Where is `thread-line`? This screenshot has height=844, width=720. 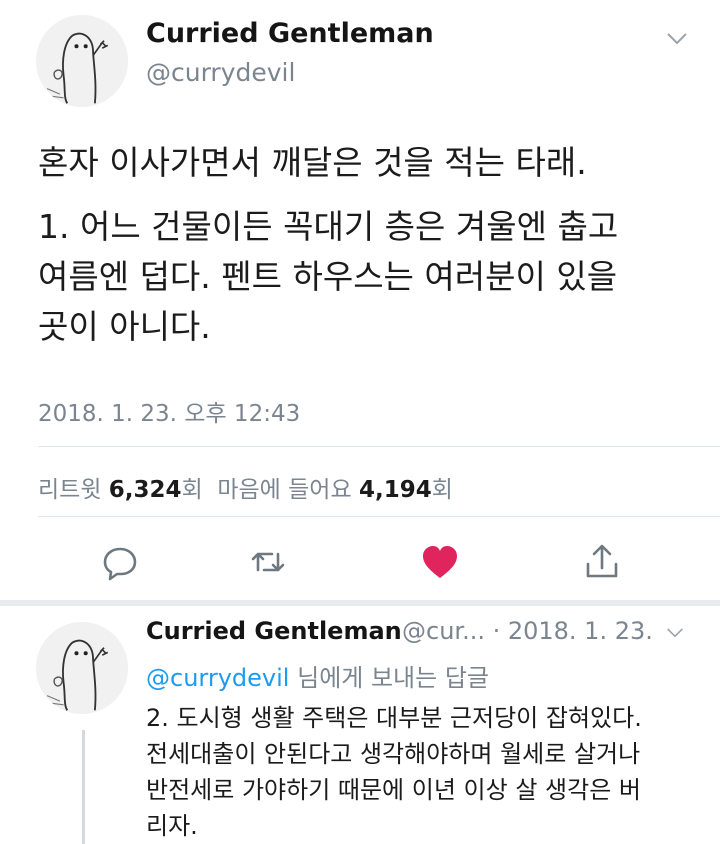 thread-line is located at coordinates (83, 787).